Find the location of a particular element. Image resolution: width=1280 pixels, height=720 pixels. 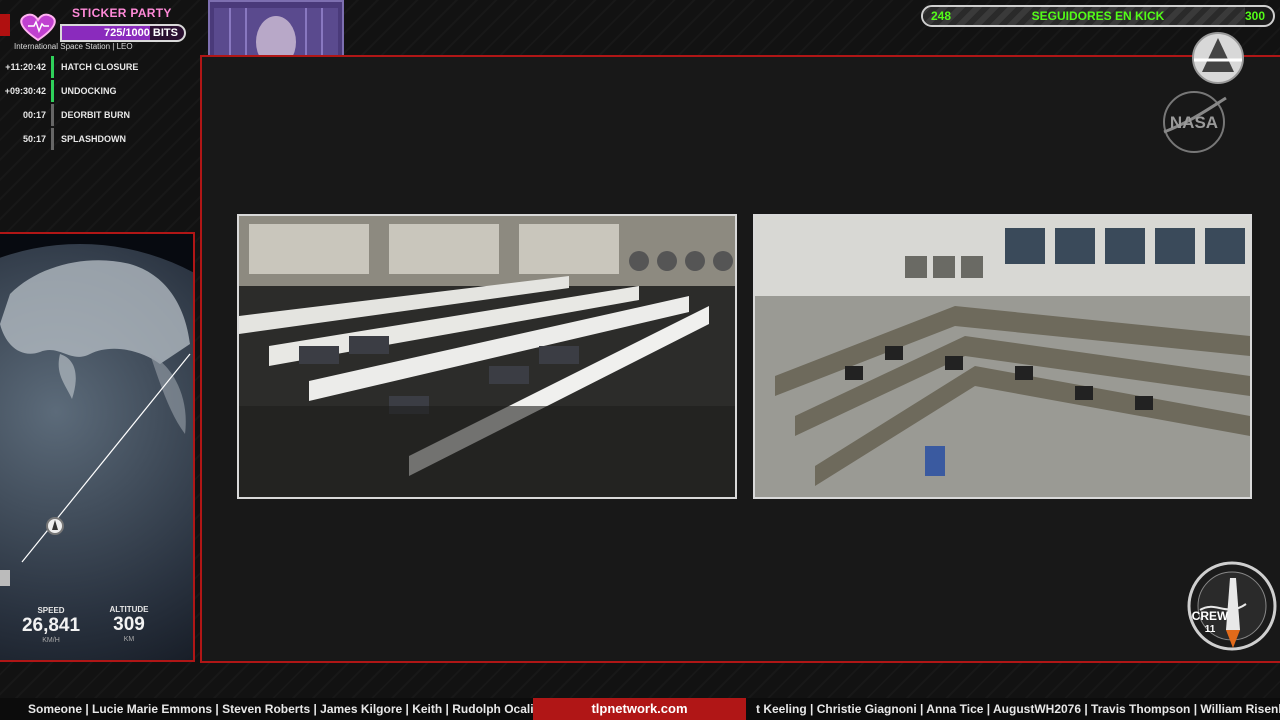

timeline-time: 00:17 is located at coordinates (34, 115).